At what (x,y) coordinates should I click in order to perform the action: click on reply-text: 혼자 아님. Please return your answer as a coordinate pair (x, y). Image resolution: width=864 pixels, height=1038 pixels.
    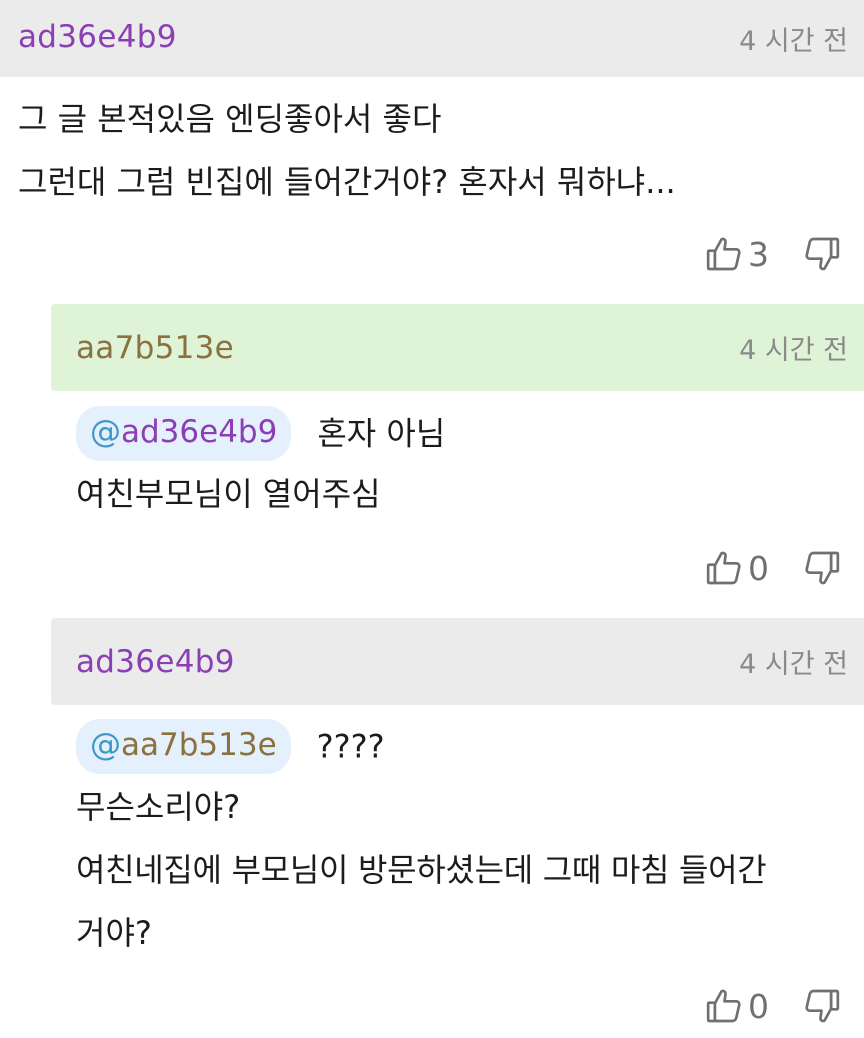
    Looking at the image, I should click on (381, 433).